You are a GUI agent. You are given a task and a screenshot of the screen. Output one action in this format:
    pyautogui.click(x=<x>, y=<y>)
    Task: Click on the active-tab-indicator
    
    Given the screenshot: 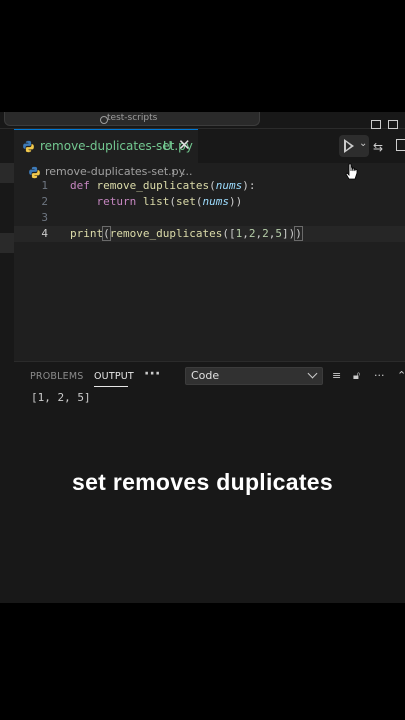 What is the action you would take?
    pyautogui.click(x=111, y=386)
    